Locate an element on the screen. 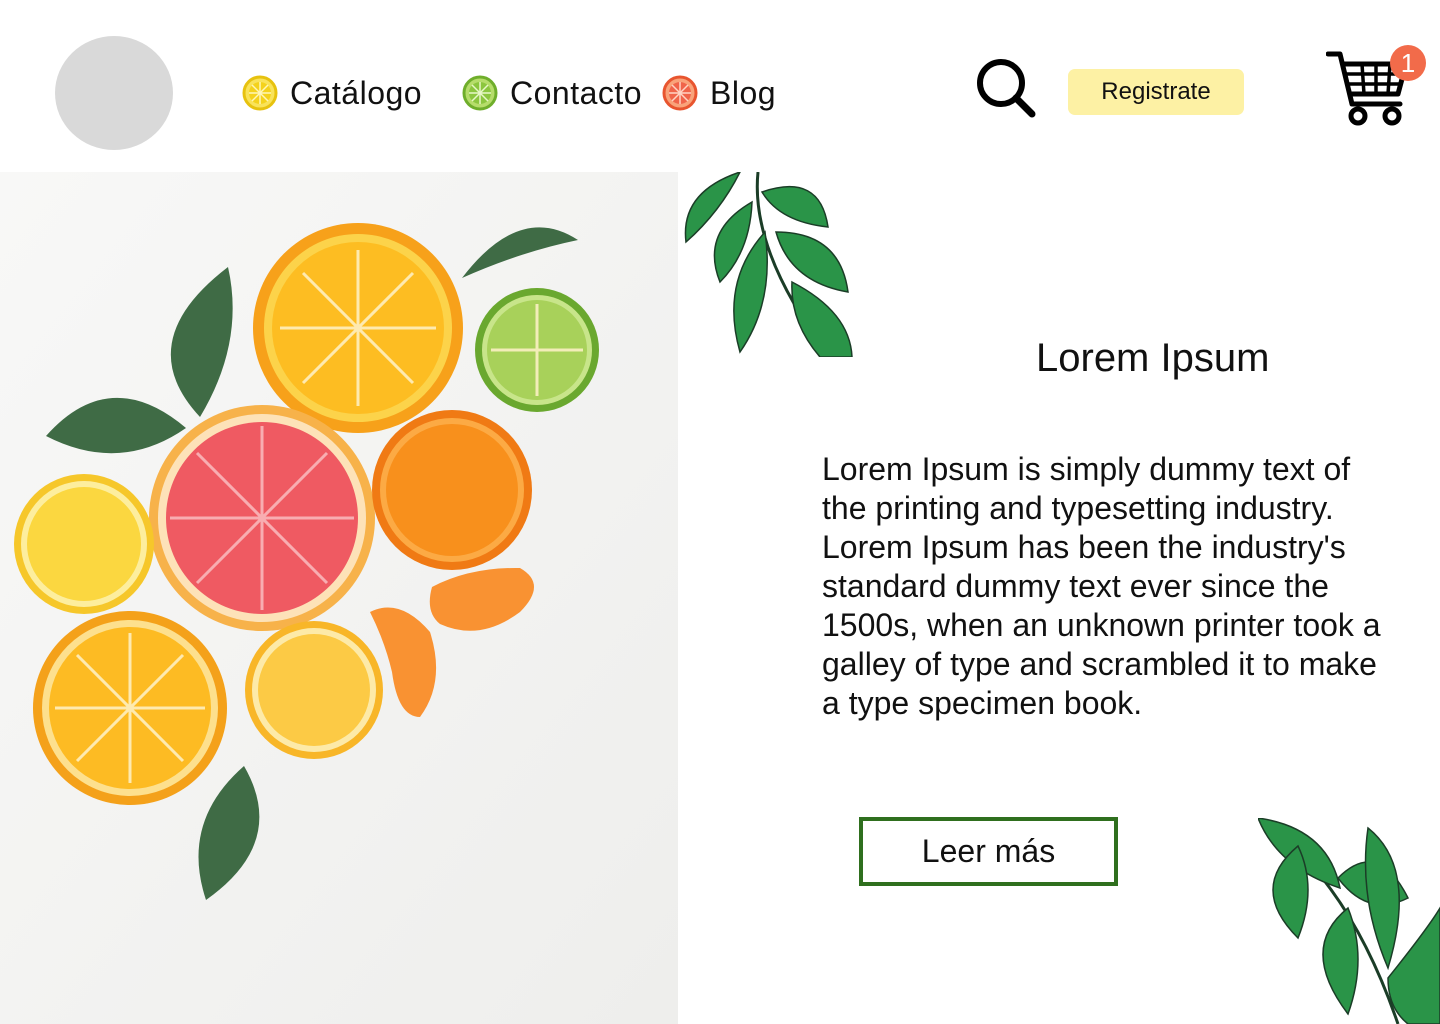 The width and height of the screenshot is (1440, 1024). nav-item-contacto: Contacto is located at coordinates (552, 93).